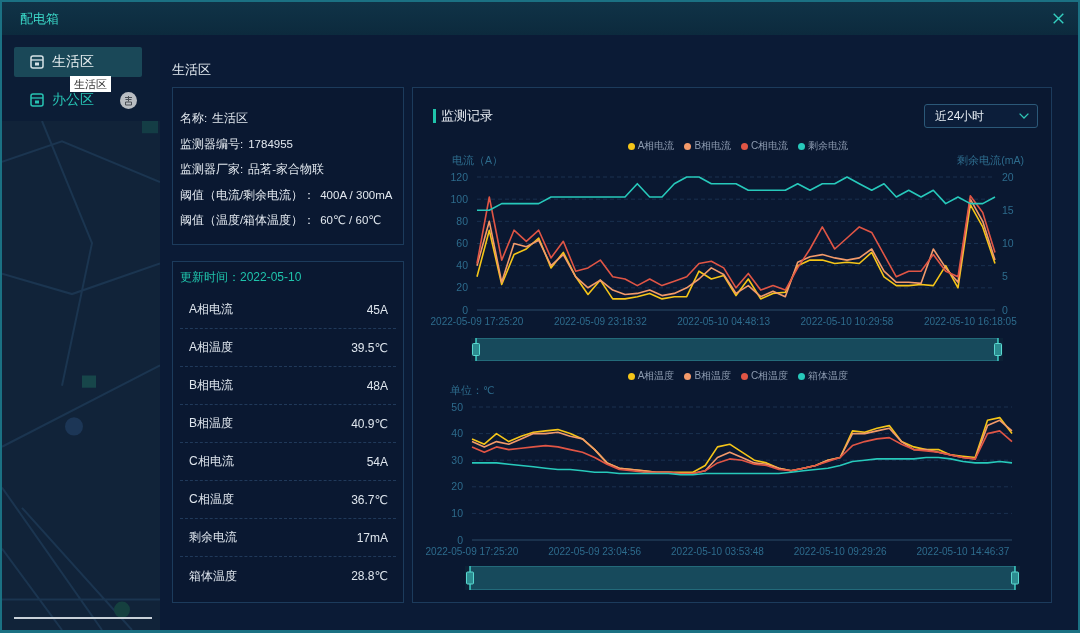 This screenshot has height=633, width=1080. What do you see at coordinates (211, 385) in the screenshot?
I see `reading-label: B相电流` at bounding box center [211, 385].